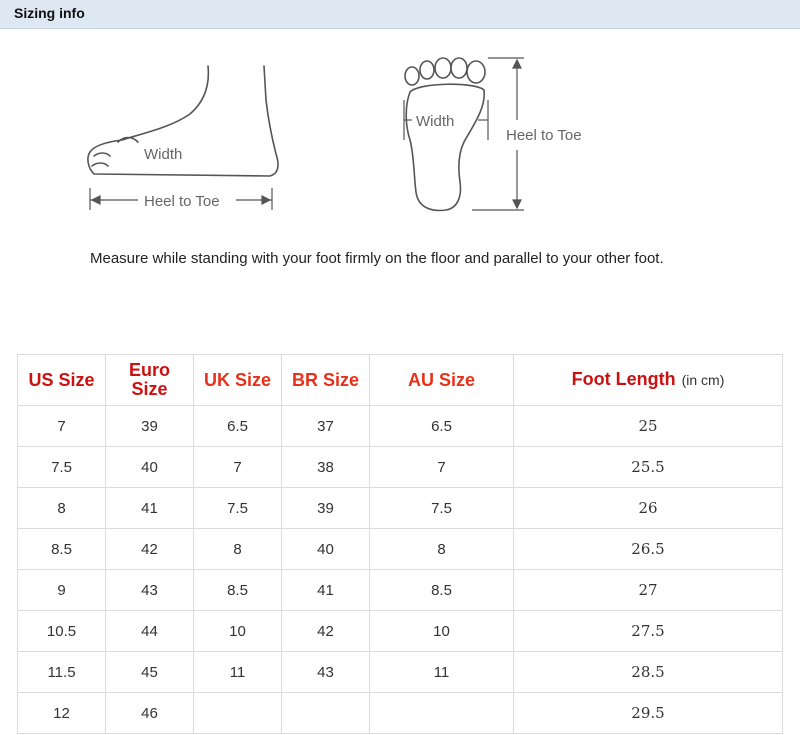 The height and width of the screenshot is (735, 800). I want to click on cell-au: 11, so click(441, 672).